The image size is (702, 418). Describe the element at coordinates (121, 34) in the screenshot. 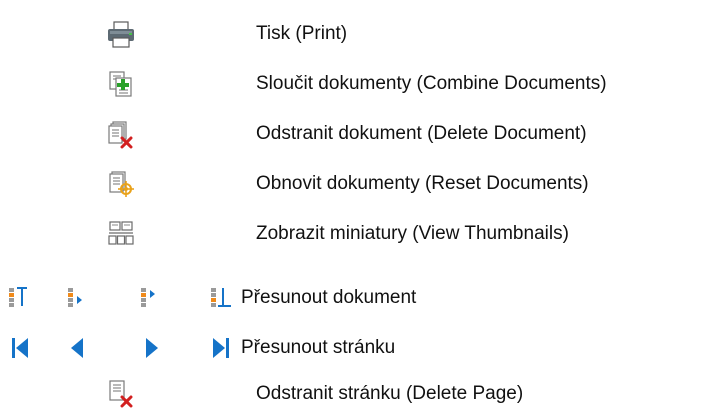

I see `printer-icon` at that location.